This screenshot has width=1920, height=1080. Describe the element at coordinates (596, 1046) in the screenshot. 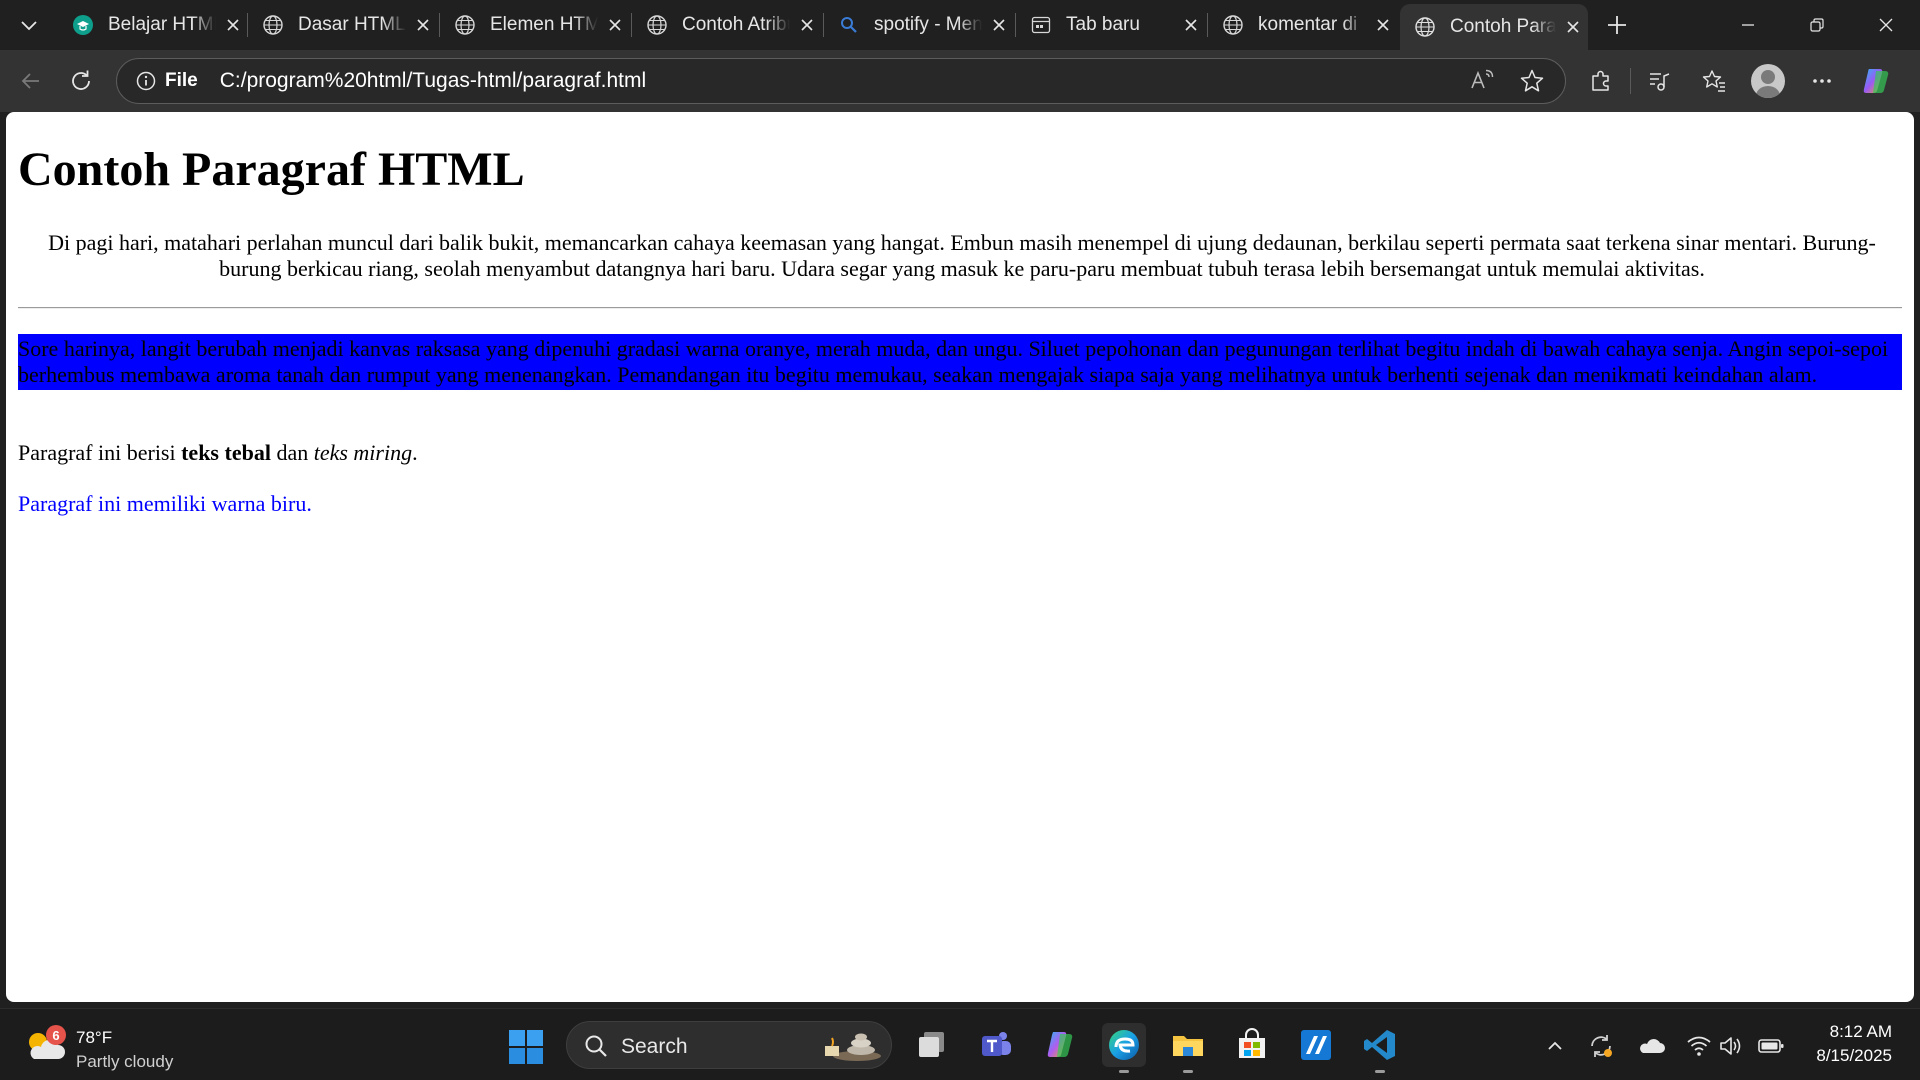

I see `search-icon` at that location.